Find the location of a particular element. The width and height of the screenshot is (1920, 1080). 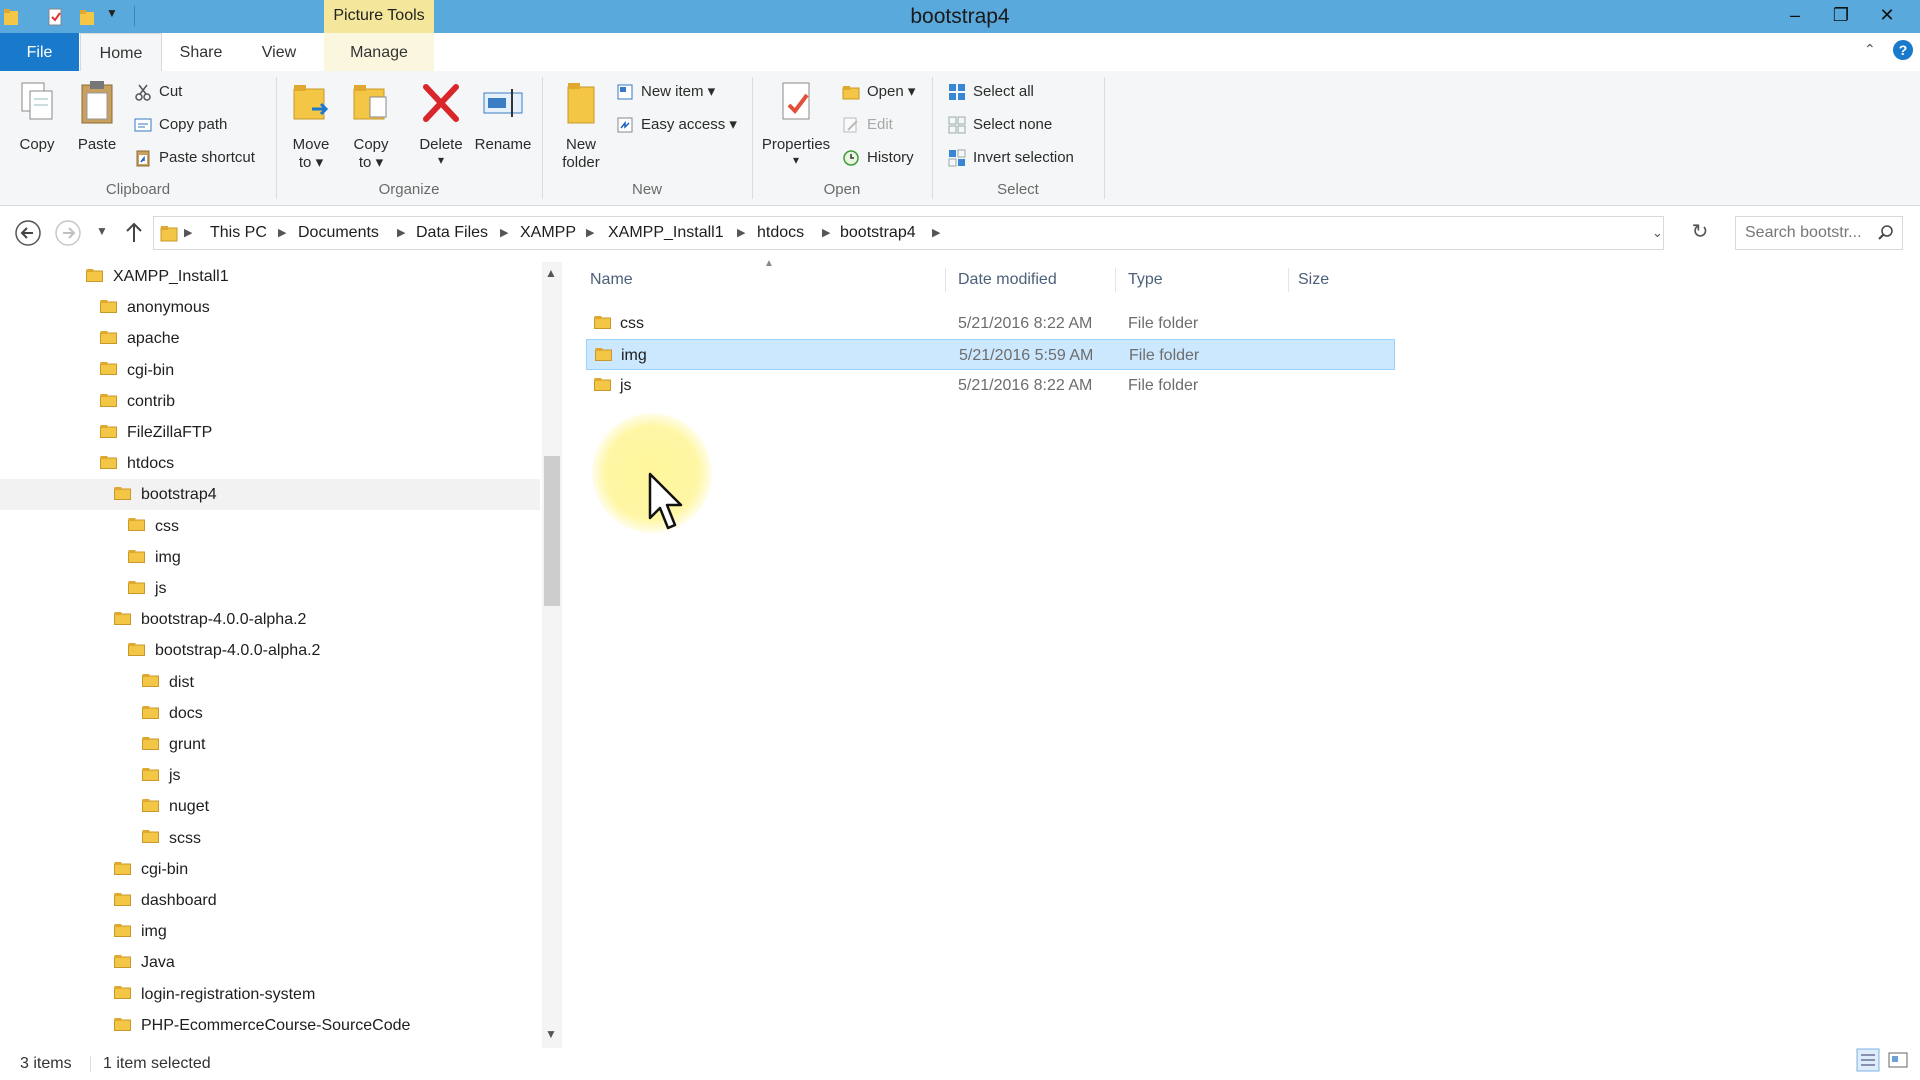

delete-button: Delete ▾ is located at coordinates (441, 122).